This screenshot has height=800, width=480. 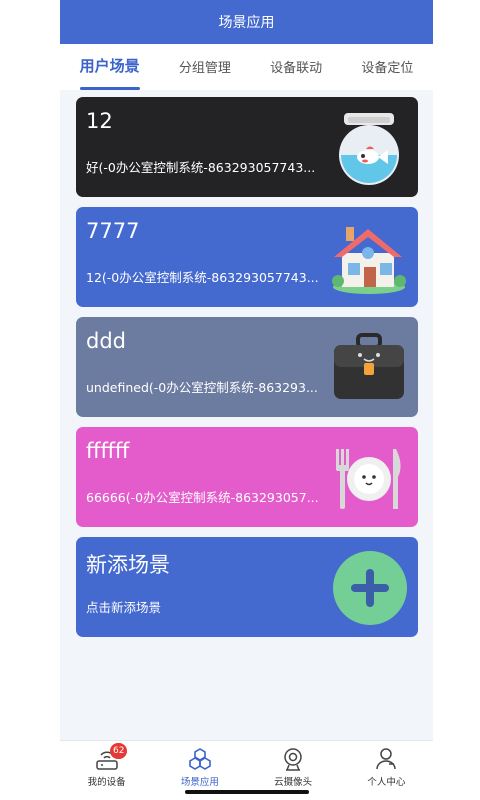 I want to click on scene-title: ffffff, so click(x=108, y=451).